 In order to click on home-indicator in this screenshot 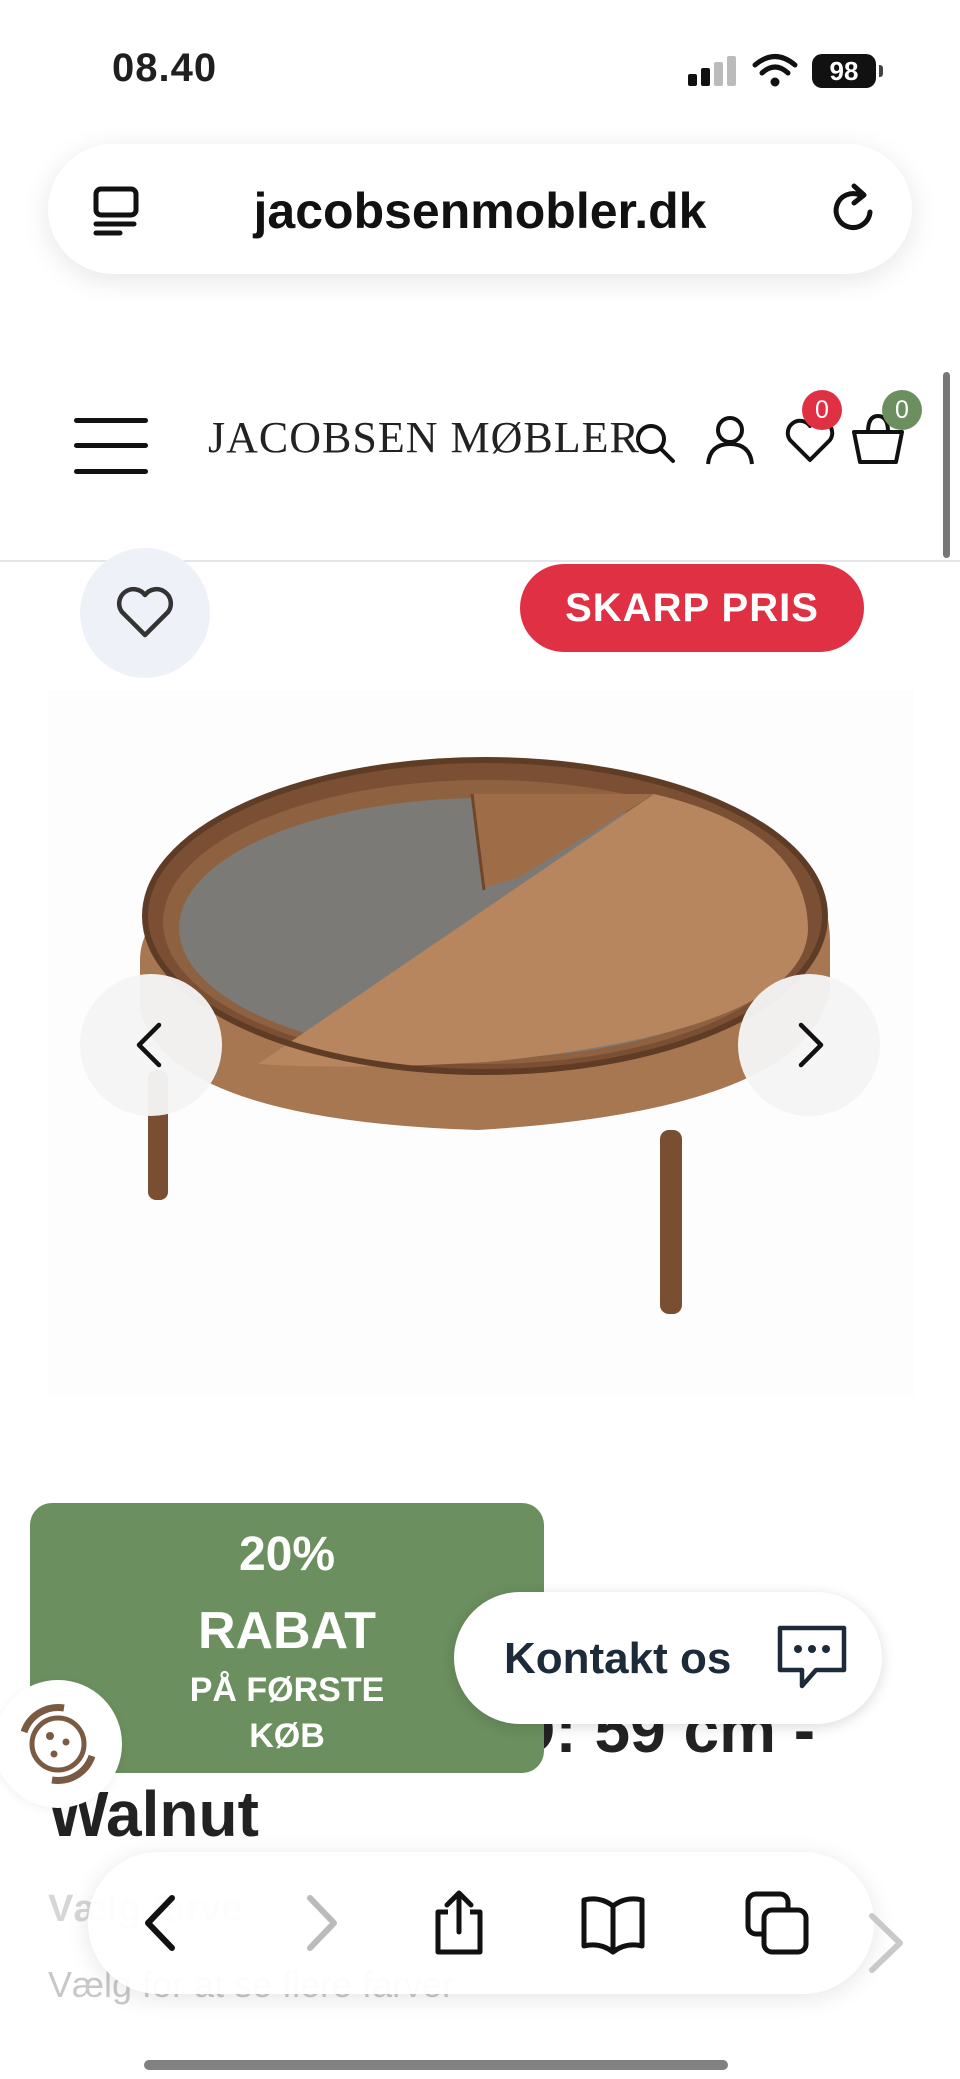, I will do `click(436, 2065)`.